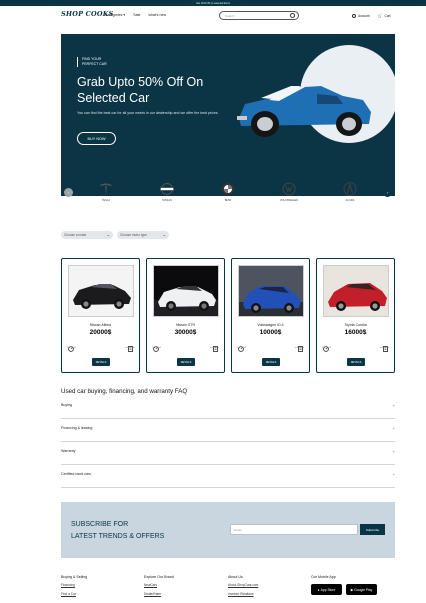 Image resolution: width=426 pixels, height=603 pixels. What do you see at coordinates (371, 15) in the screenshot?
I see `header-actions: Account 🛒 Cart` at bounding box center [371, 15].